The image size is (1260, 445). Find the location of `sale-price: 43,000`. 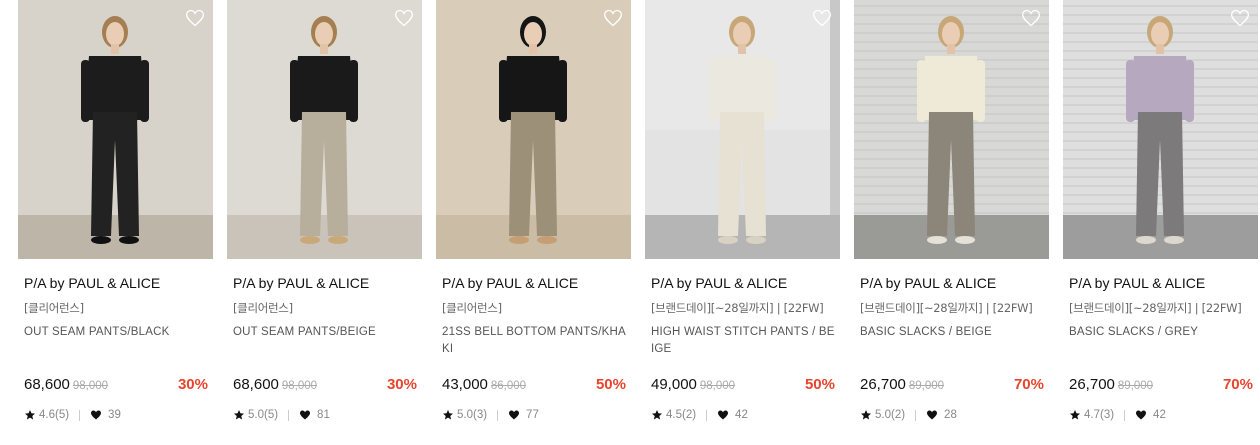

sale-price: 43,000 is located at coordinates (465, 384).